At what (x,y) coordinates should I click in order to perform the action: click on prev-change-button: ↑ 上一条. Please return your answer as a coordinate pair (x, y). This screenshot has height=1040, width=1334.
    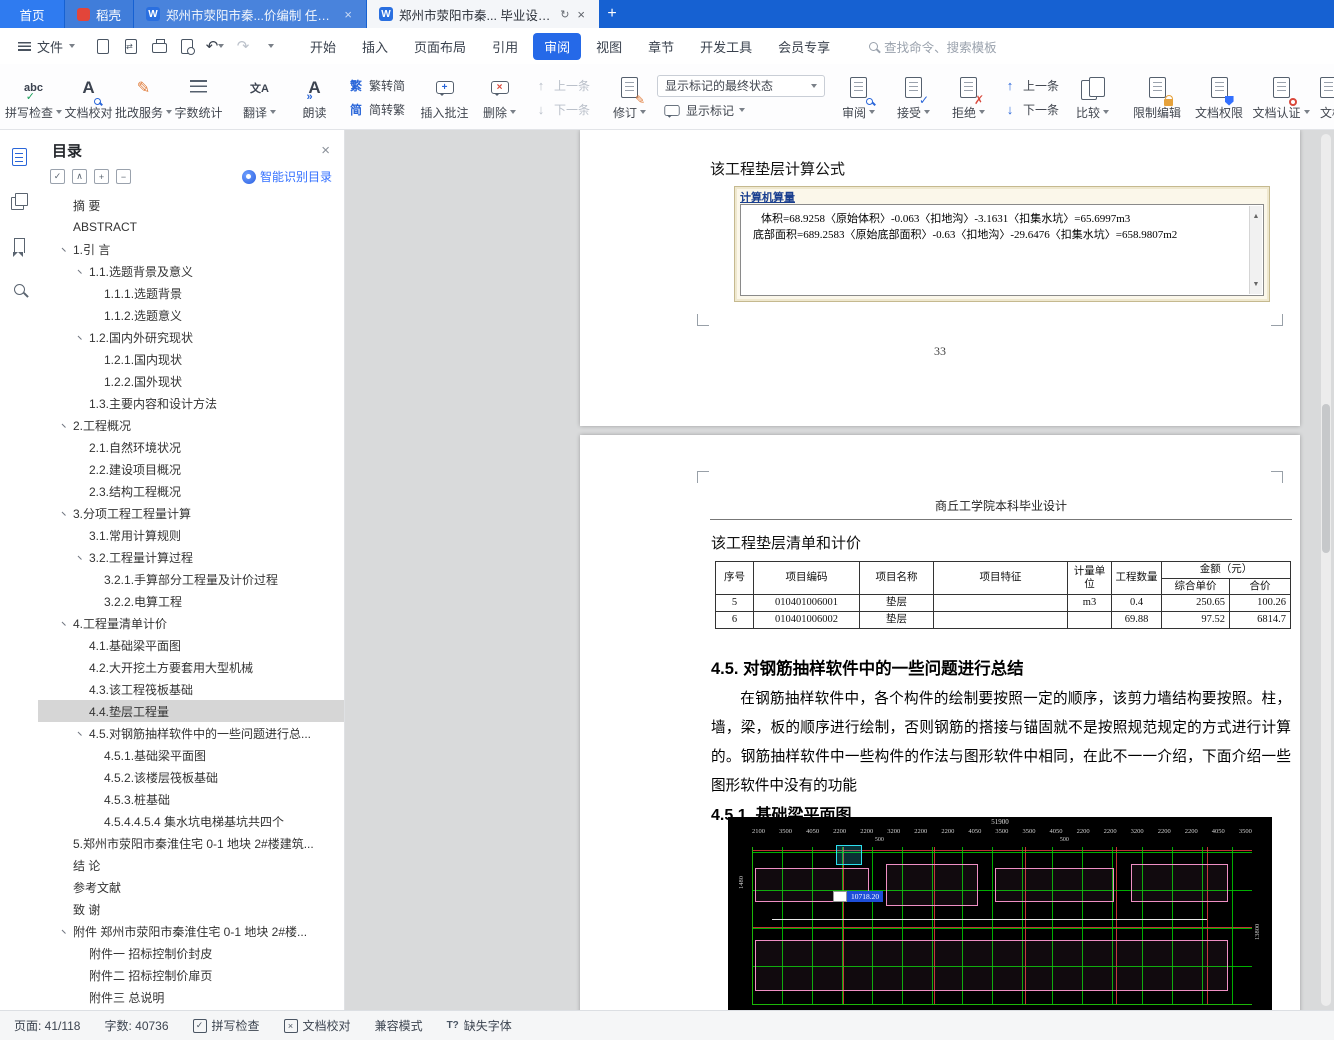
    Looking at the image, I should click on (1030, 85).